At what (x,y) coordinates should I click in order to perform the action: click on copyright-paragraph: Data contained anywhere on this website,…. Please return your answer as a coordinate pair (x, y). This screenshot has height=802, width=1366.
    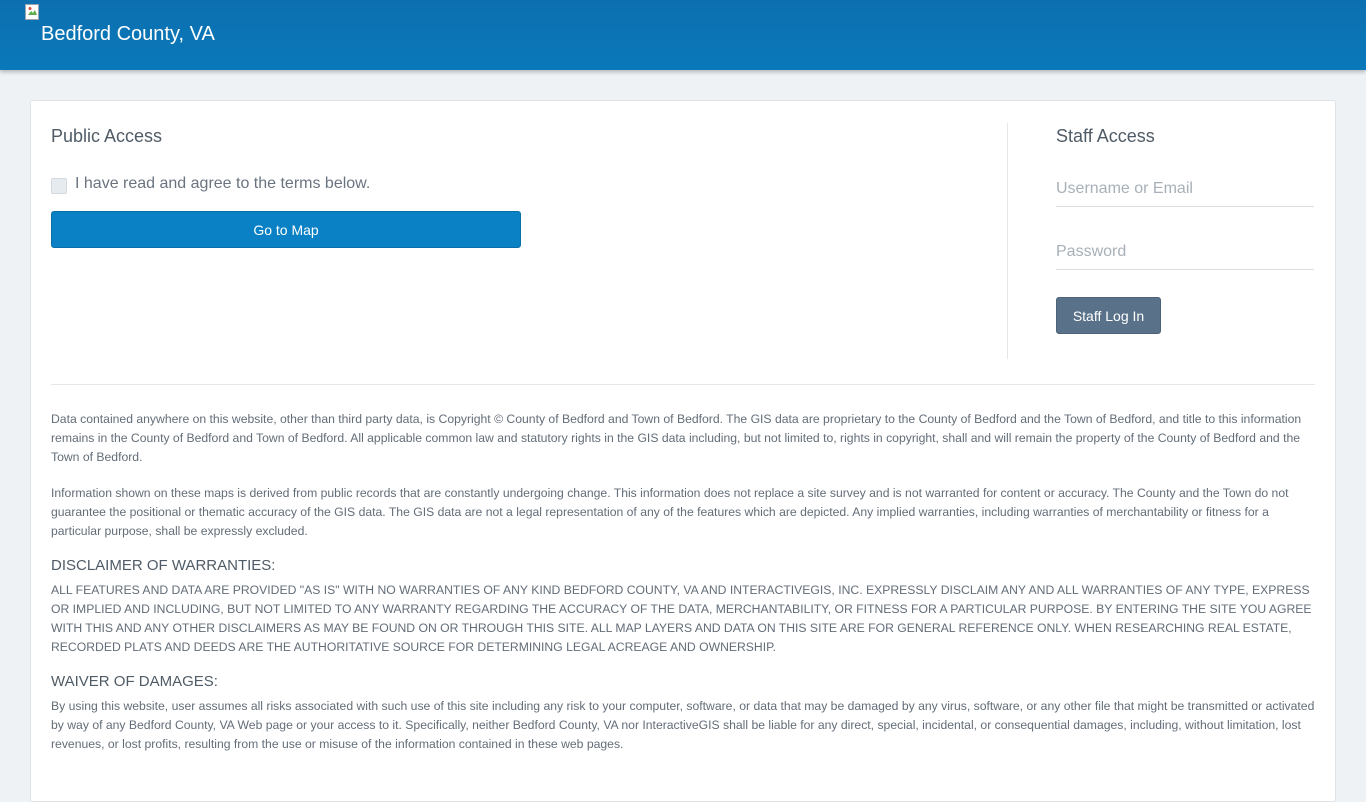
    Looking at the image, I should click on (676, 438).